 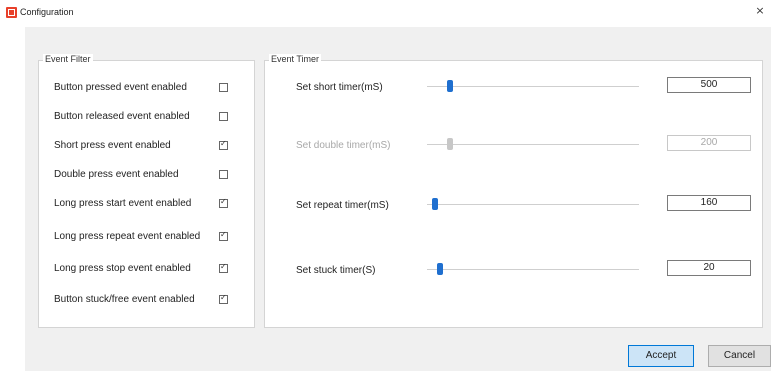 I want to click on short-timer-slider, so click(x=533, y=87).